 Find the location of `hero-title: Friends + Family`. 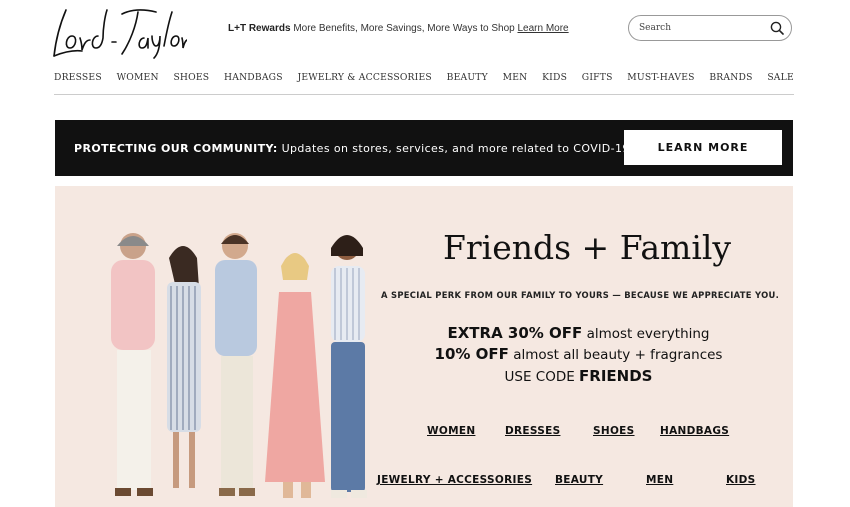

hero-title: Friends + Family is located at coordinates (587, 247).